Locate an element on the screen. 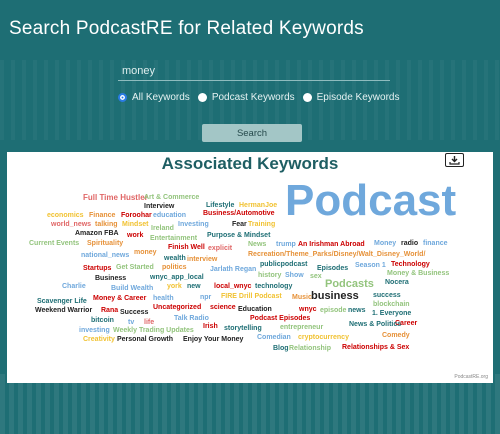 The image size is (500, 434). keyword-health: health is located at coordinates (163, 298).